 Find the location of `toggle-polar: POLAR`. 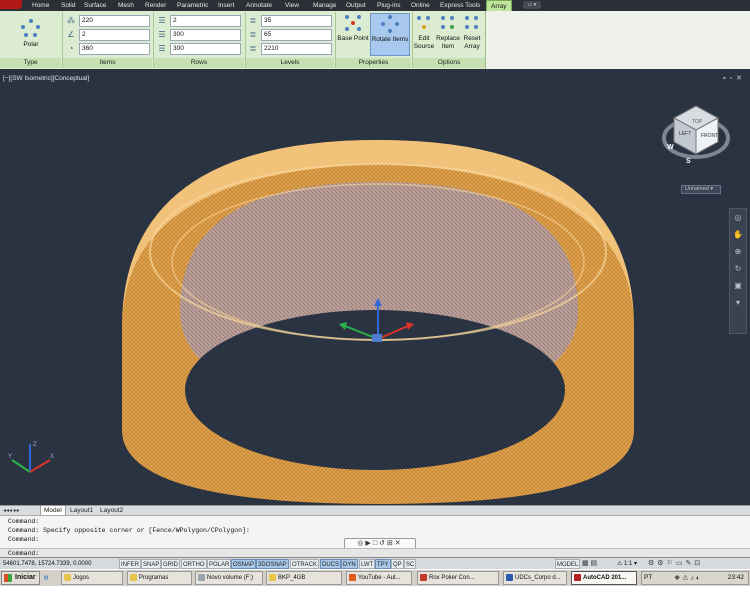

toggle-polar: POLAR is located at coordinates (219, 564).